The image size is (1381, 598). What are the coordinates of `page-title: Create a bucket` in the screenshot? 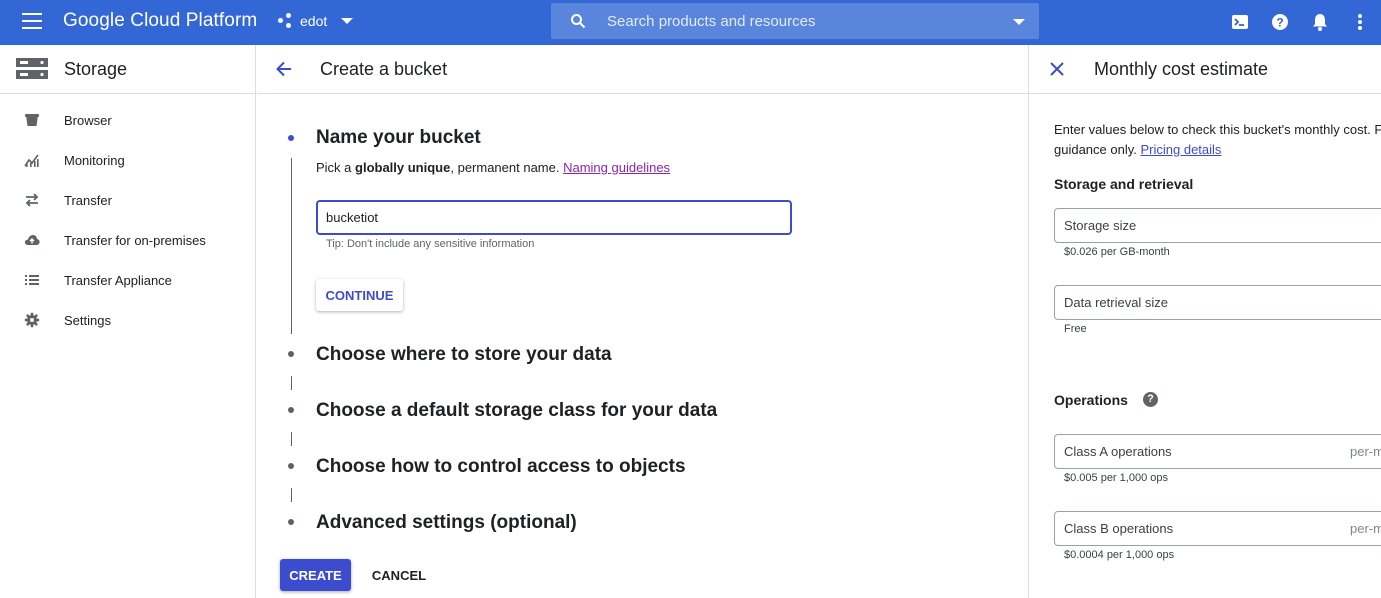 It's located at (384, 69).